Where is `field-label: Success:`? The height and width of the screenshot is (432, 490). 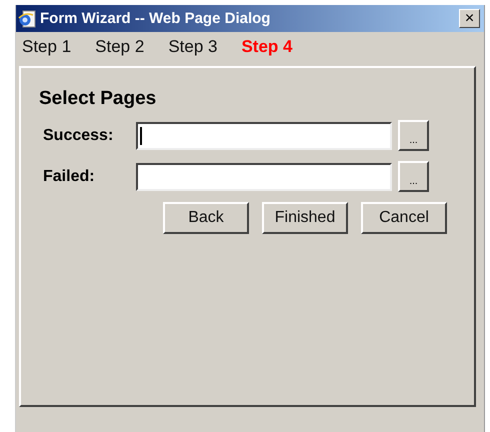 field-label: Success: is located at coordinates (78, 135).